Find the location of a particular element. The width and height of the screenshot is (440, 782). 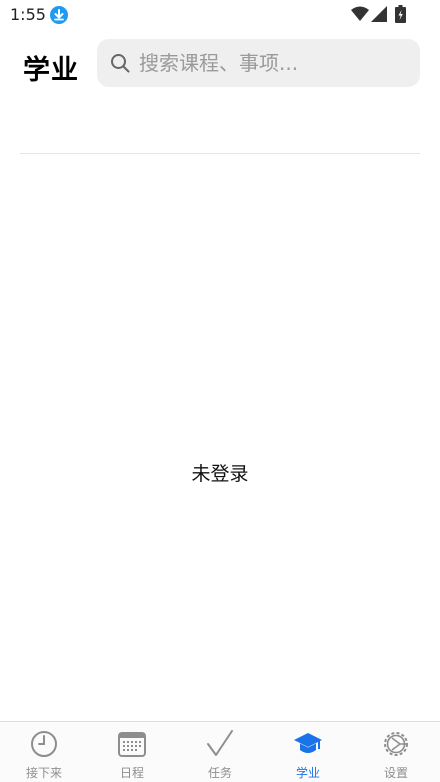

tab-tasks: 任务 is located at coordinates (220, 752).